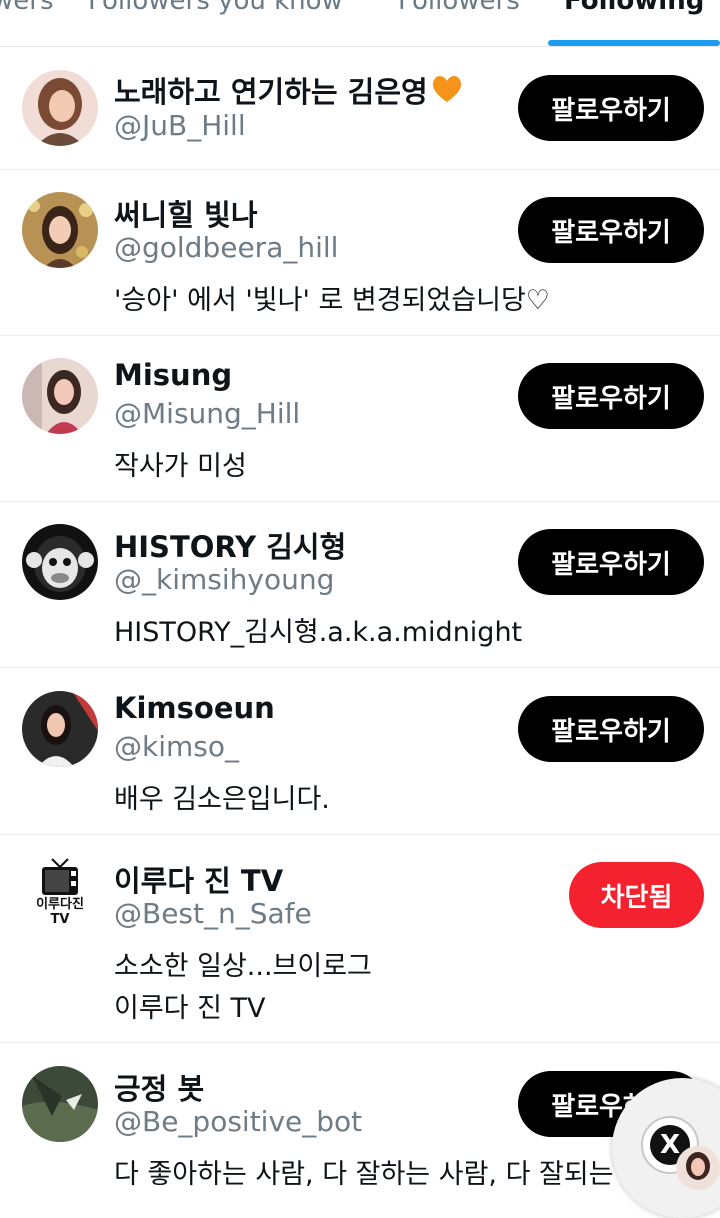 Image resolution: width=720 pixels, height=1218 pixels. What do you see at coordinates (222, 799) in the screenshot?
I see `user-bio: 배우 김소은입니다.` at bounding box center [222, 799].